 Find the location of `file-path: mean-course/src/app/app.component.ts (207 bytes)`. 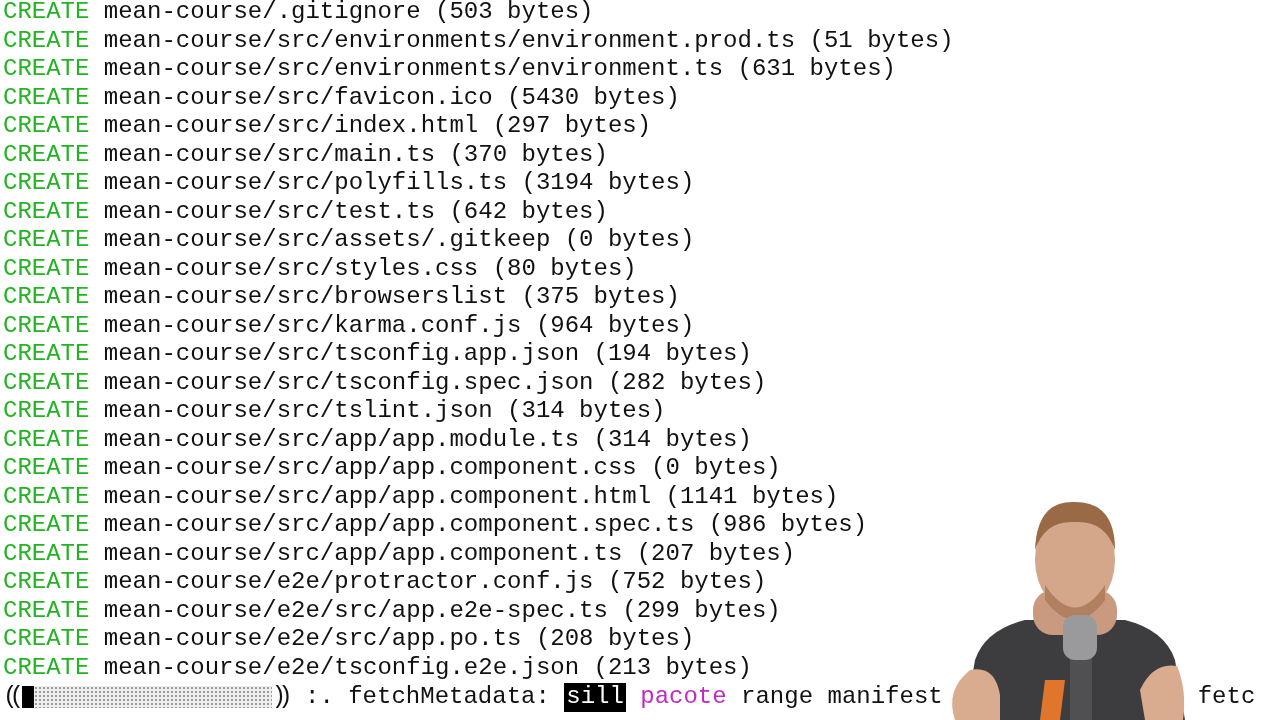

file-path: mean-course/src/app/app.component.ts (207 bytes) is located at coordinates (449, 553).